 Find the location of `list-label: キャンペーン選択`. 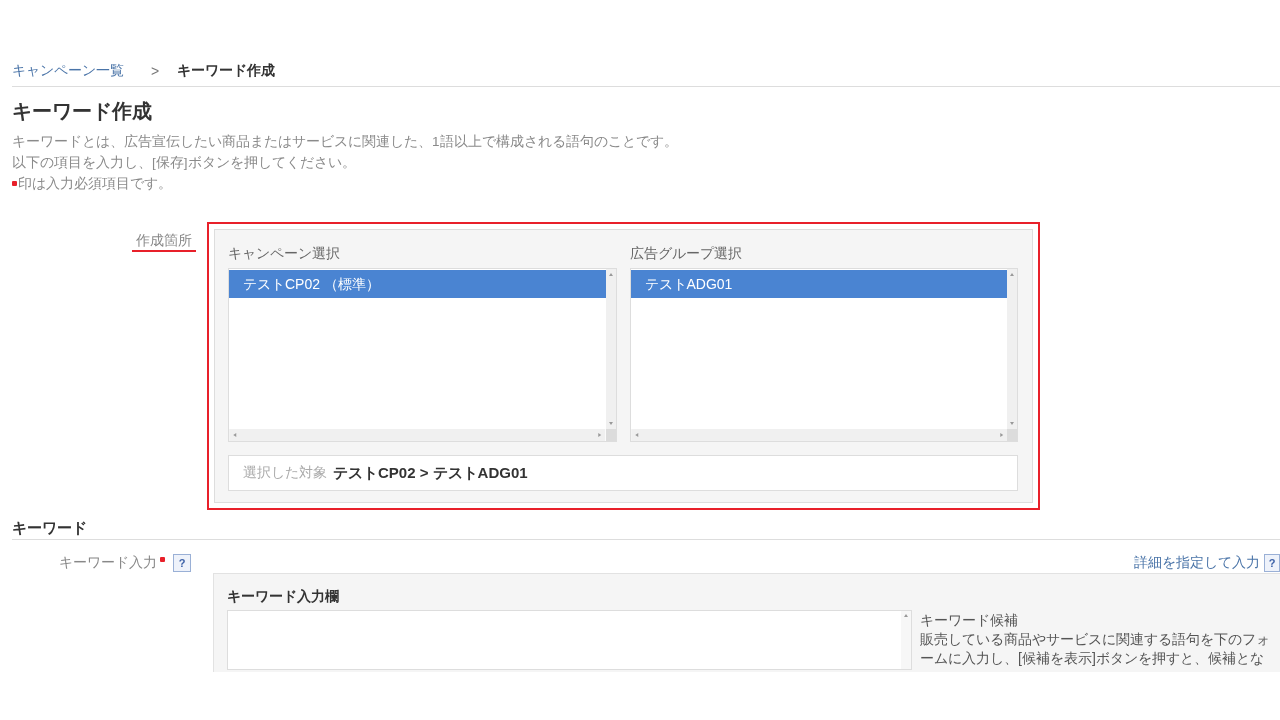

list-label: キャンペーン選択 is located at coordinates (284, 253).